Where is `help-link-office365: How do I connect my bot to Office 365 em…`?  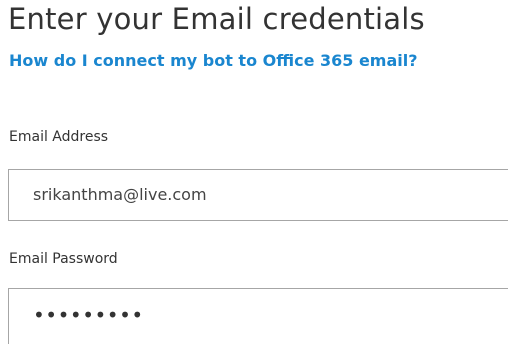 help-link-office365: How do I connect my bot to Office 365 em… is located at coordinates (213, 60).